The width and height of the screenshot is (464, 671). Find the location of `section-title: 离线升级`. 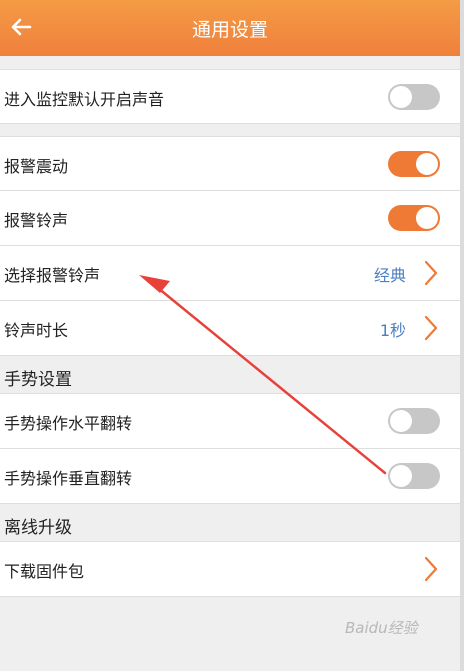

section-title: 离线升级 is located at coordinates (38, 528).